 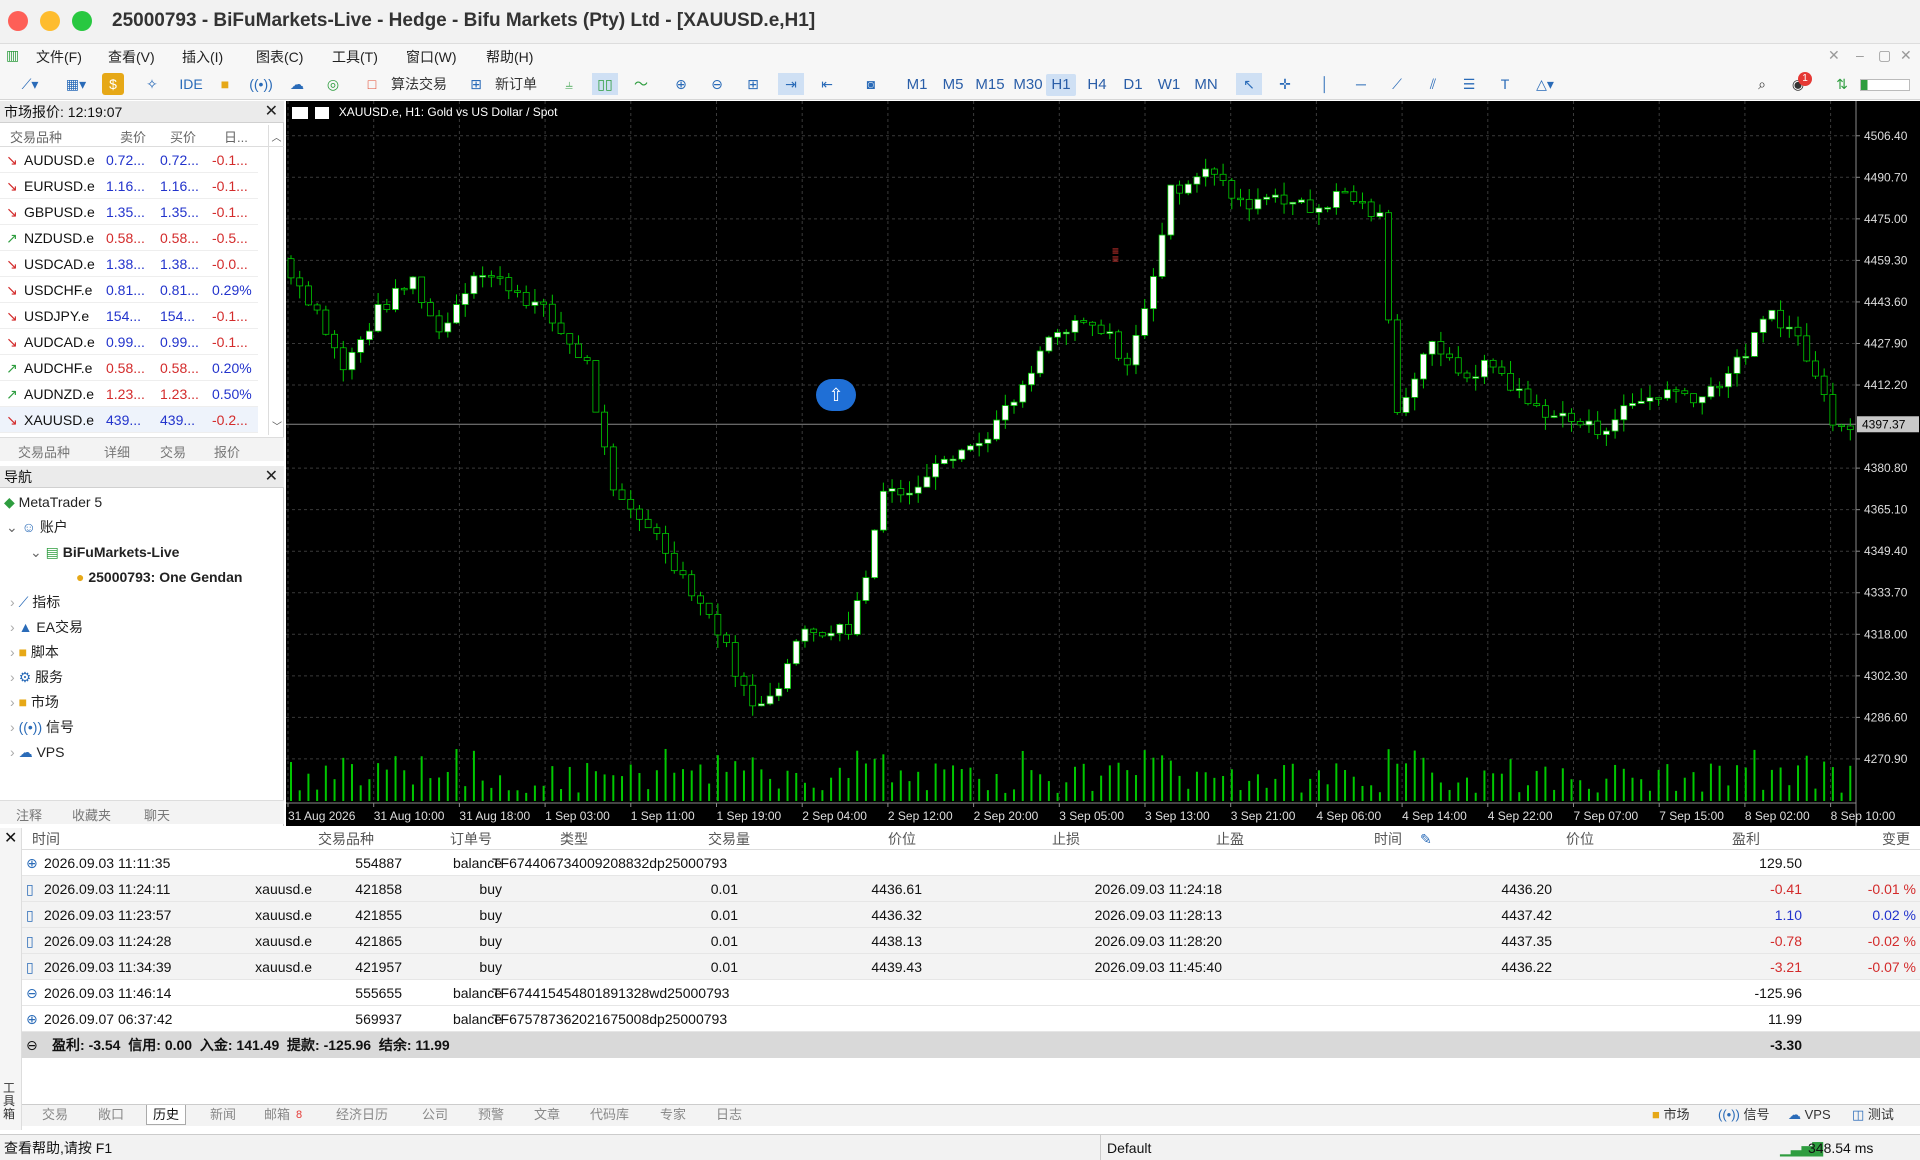 I want to click on tab-mailbox: 邮箱, so click(x=277, y=1115).